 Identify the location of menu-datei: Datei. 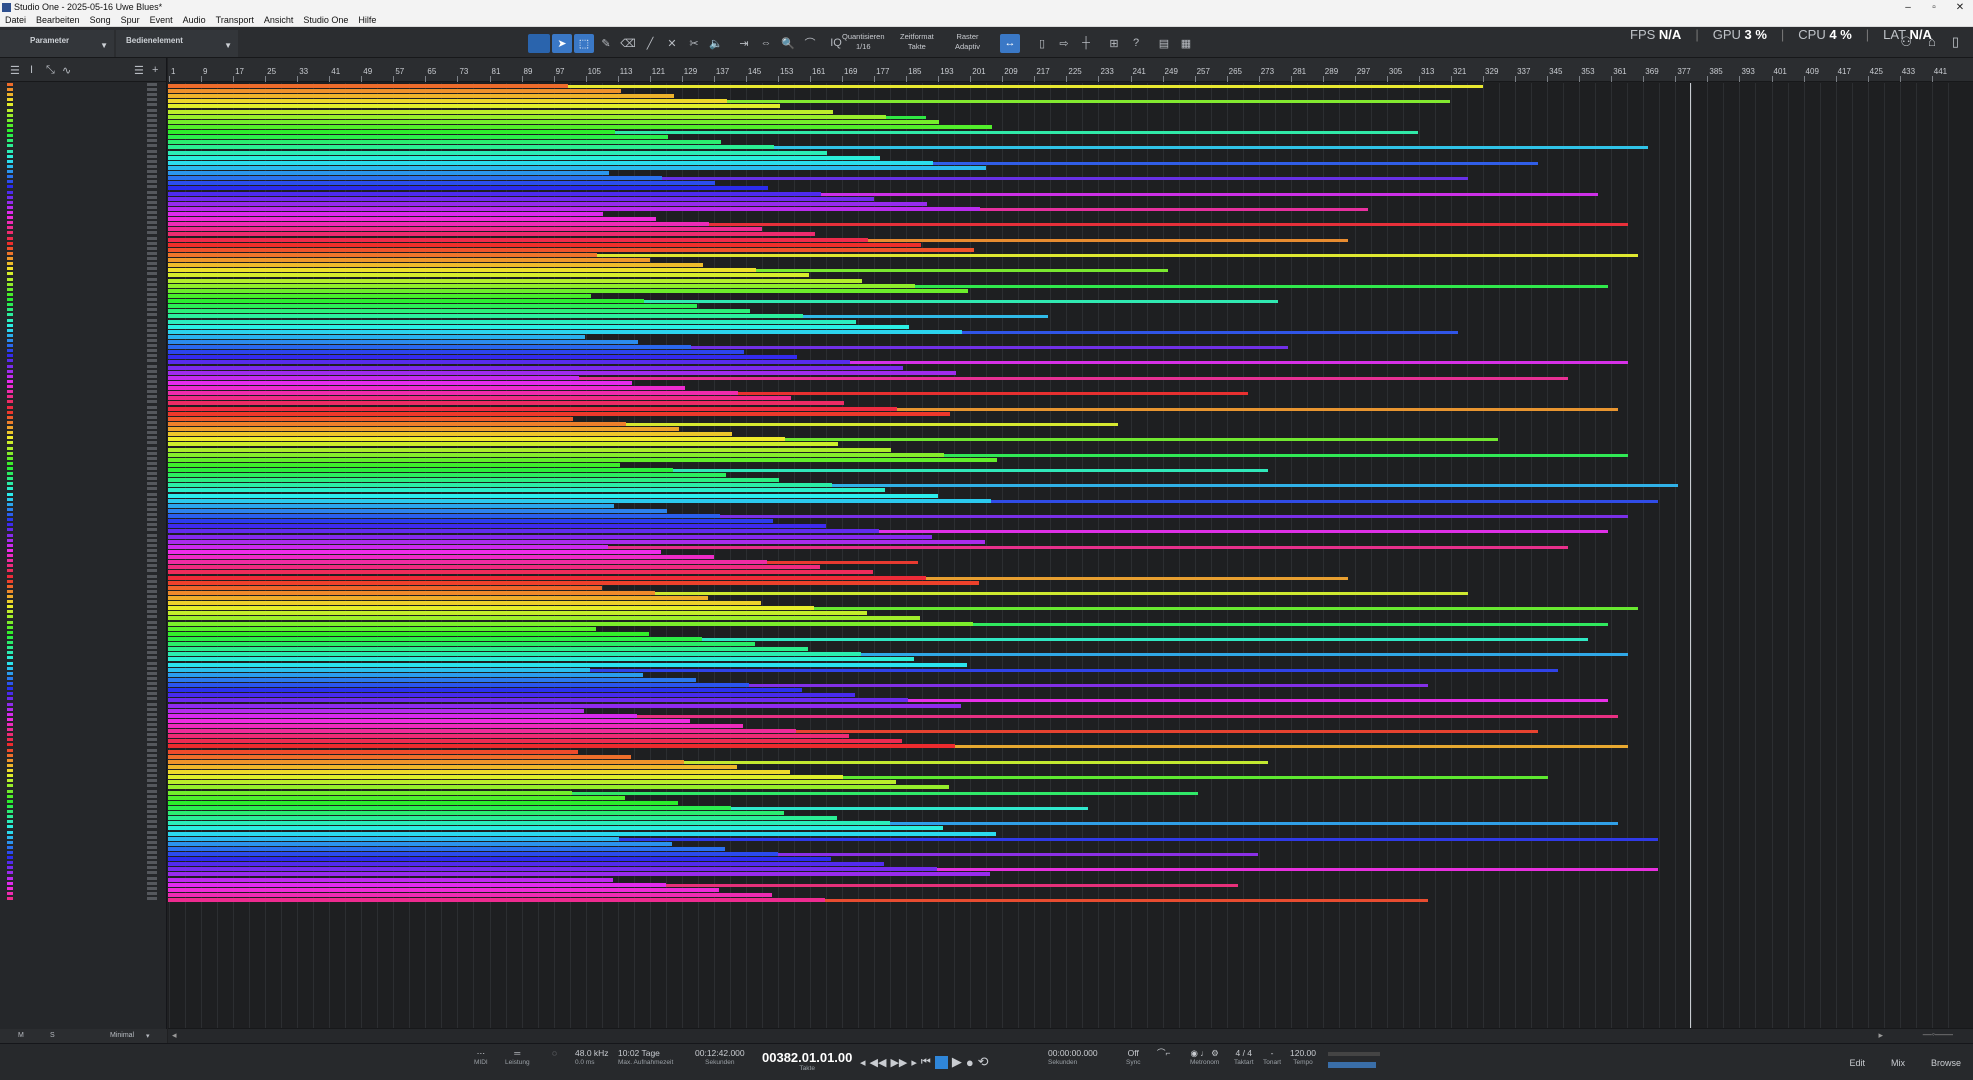
(15, 20).